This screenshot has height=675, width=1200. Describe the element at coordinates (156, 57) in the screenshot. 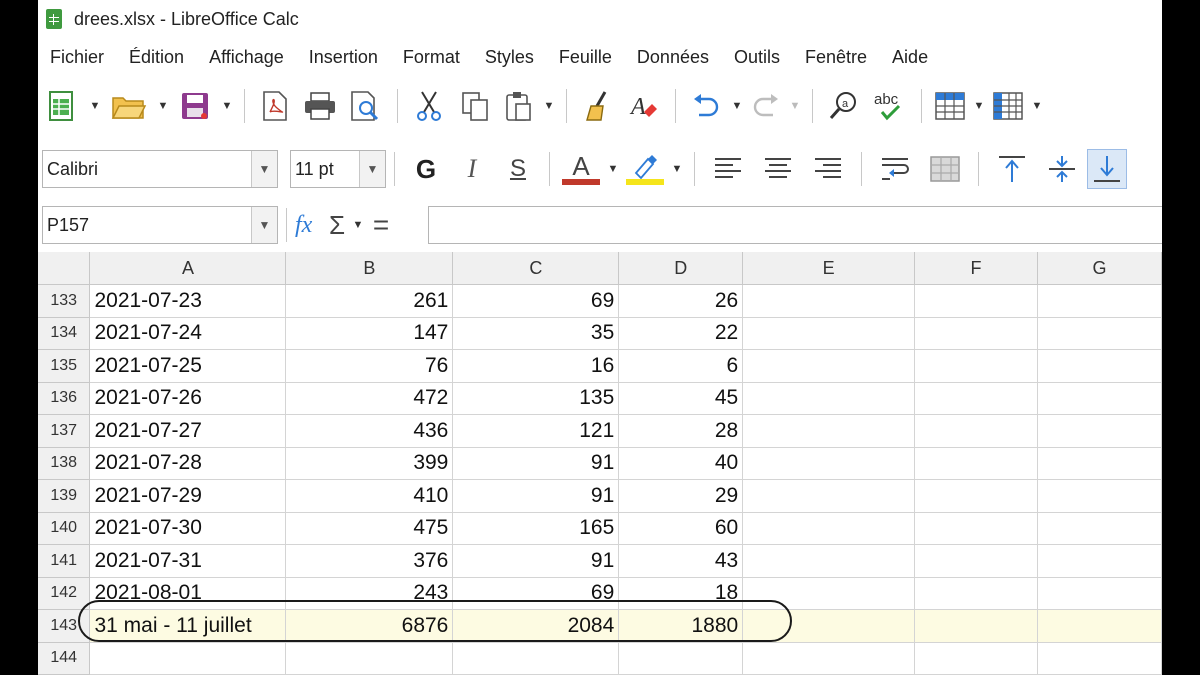

I see `menu-edition: Édition` at that location.